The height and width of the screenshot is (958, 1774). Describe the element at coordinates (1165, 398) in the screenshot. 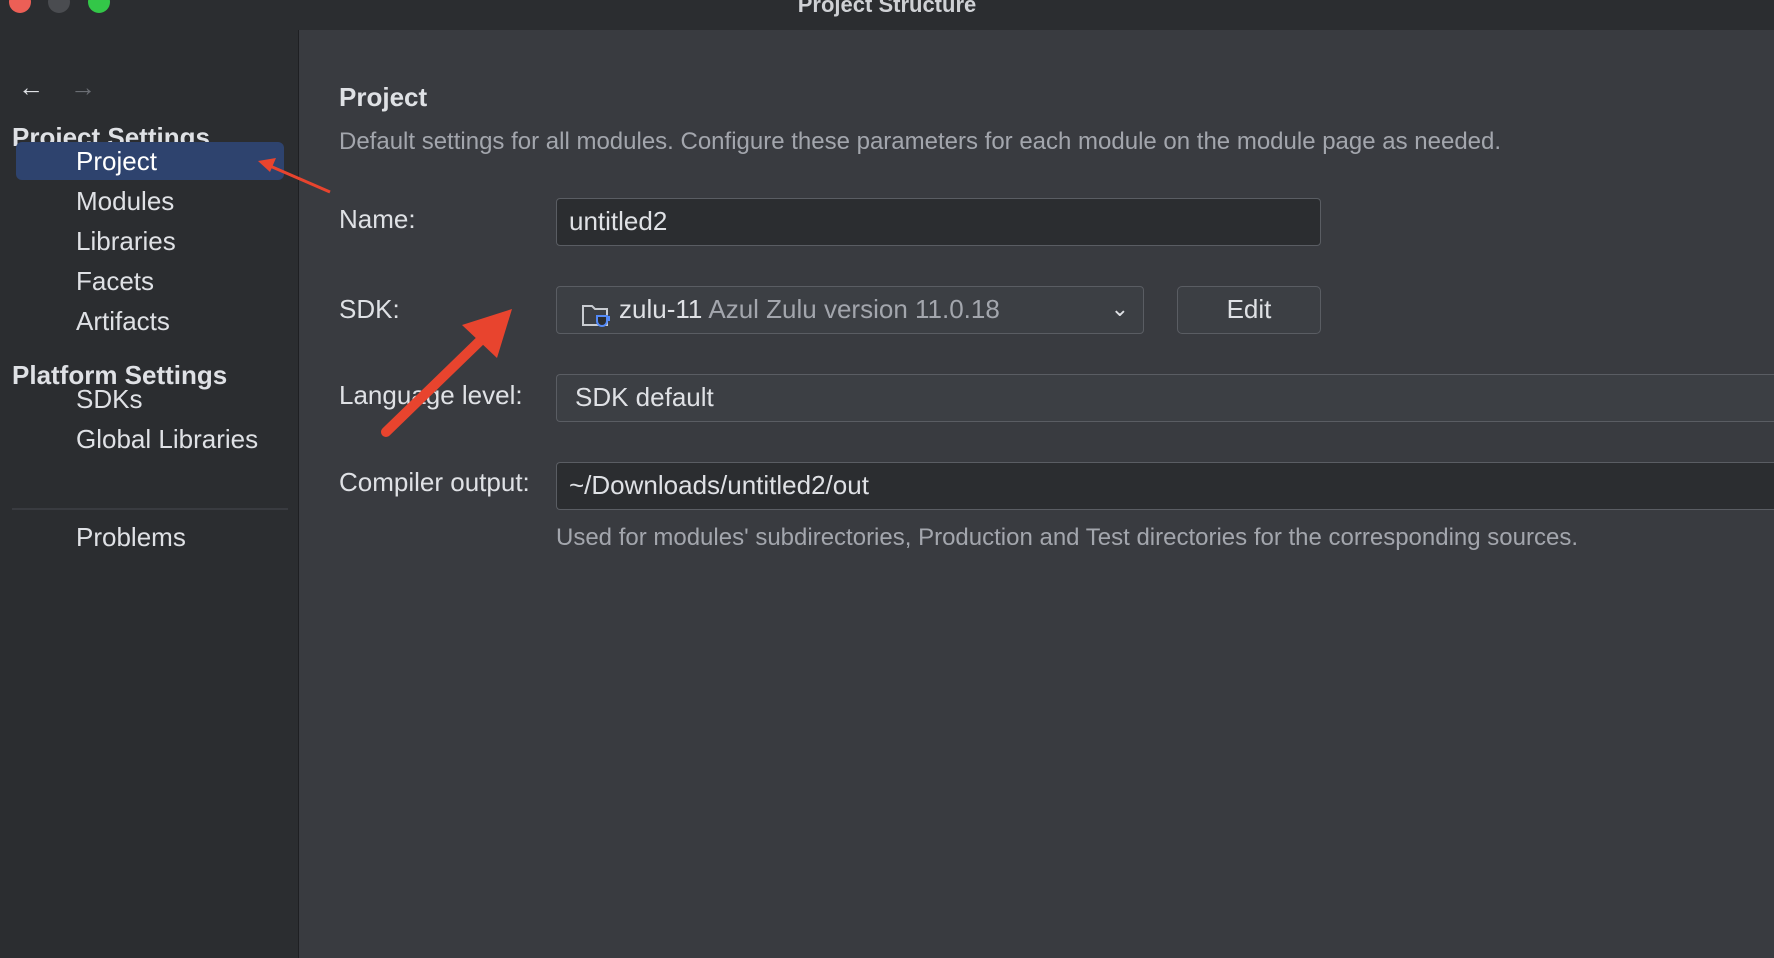

I see `language-level-dropdown: SDK default` at that location.